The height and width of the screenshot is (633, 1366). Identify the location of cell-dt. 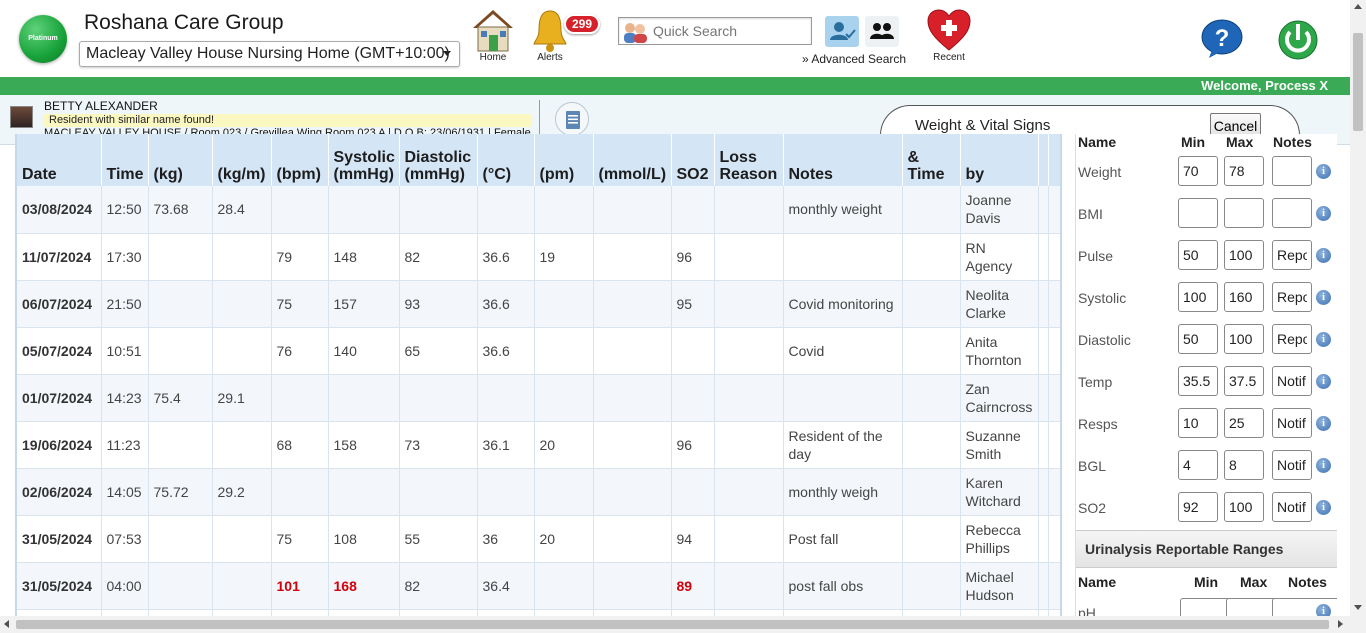
(931, 304).